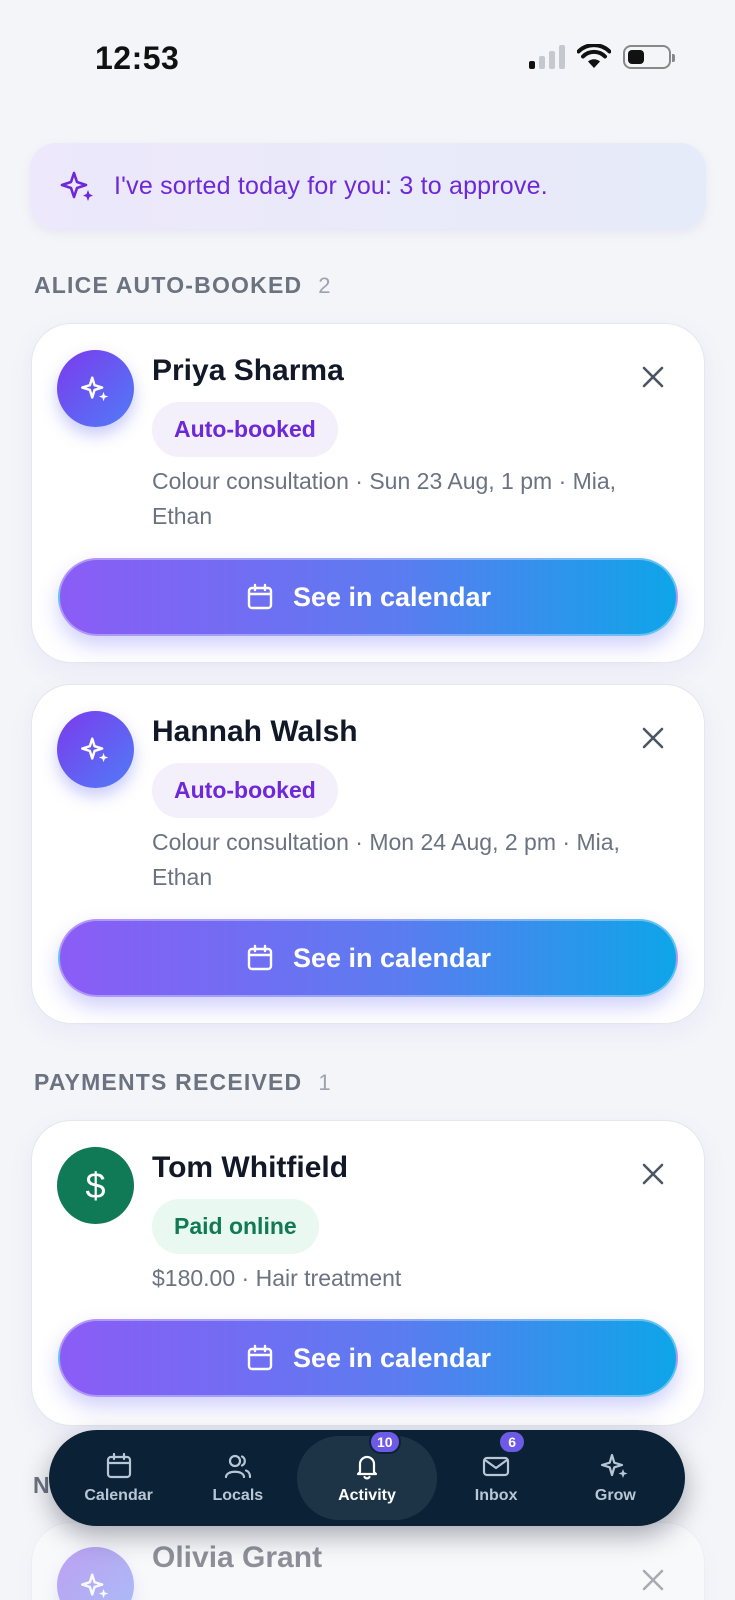  I want to click on nav-item-activity: 10 Activity, so click(367, 1475).